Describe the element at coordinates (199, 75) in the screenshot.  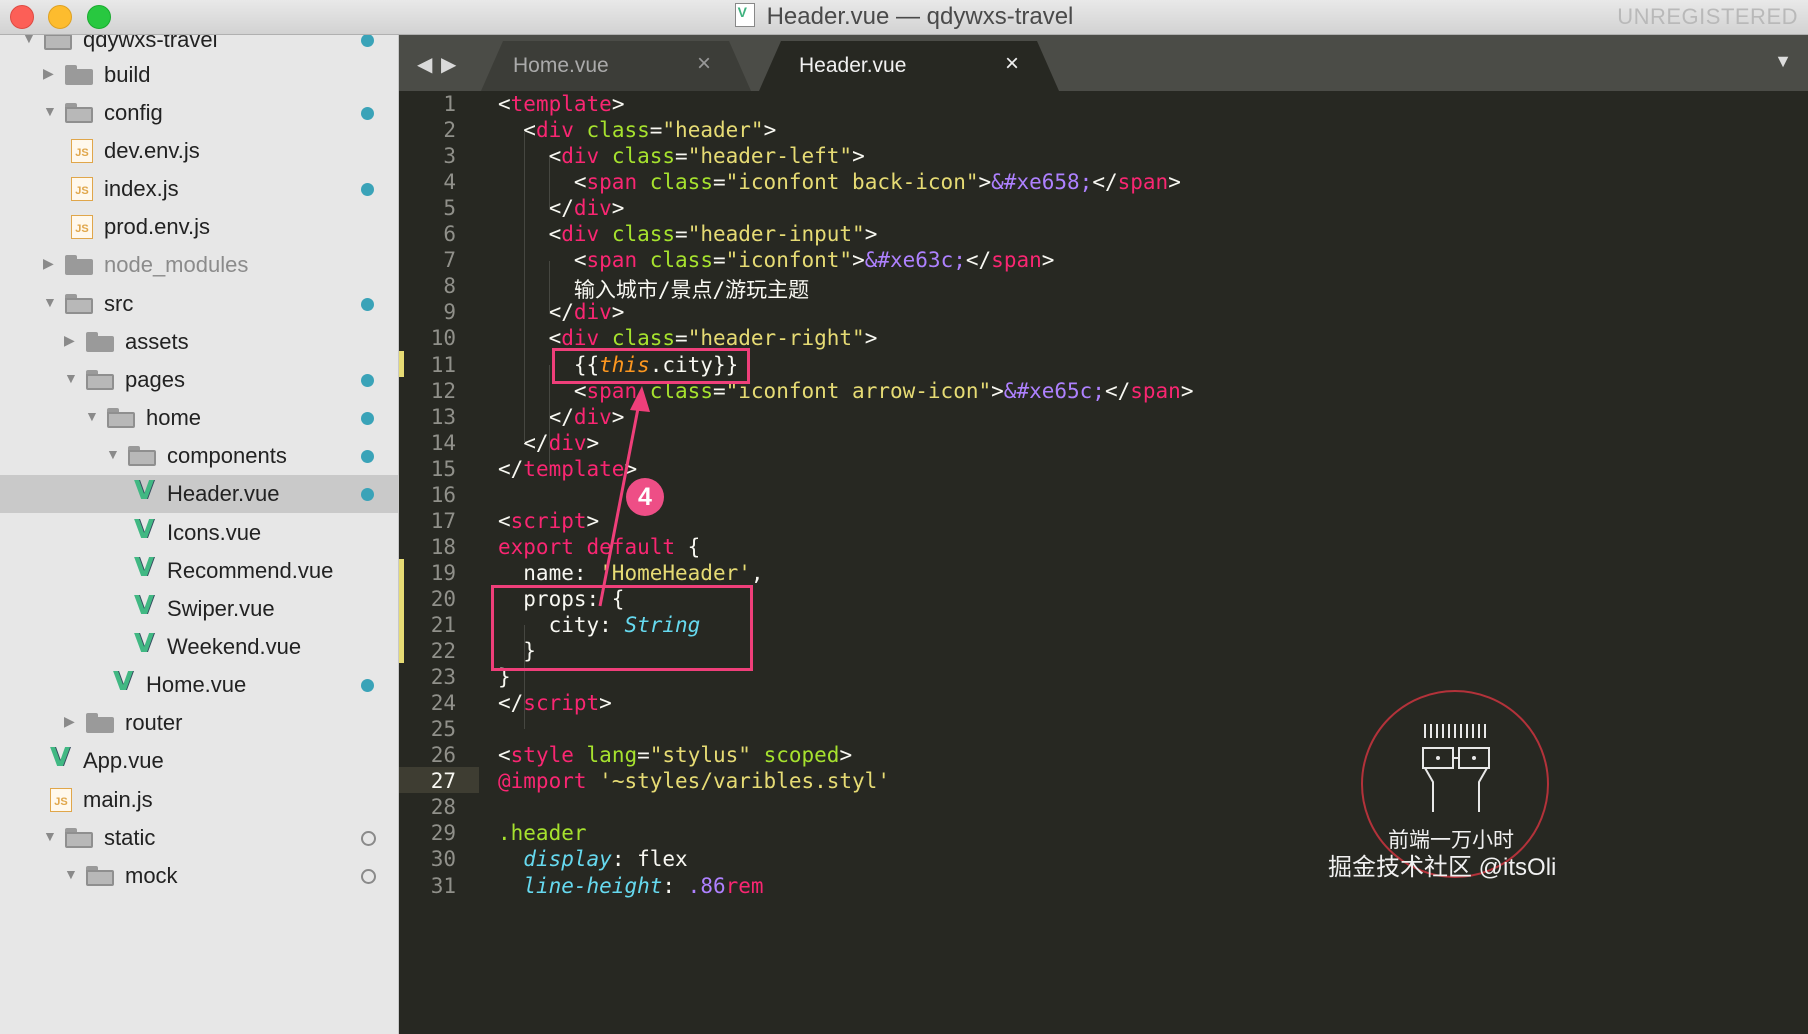
I see `sidebar-item-build: ▶ build` at that location.